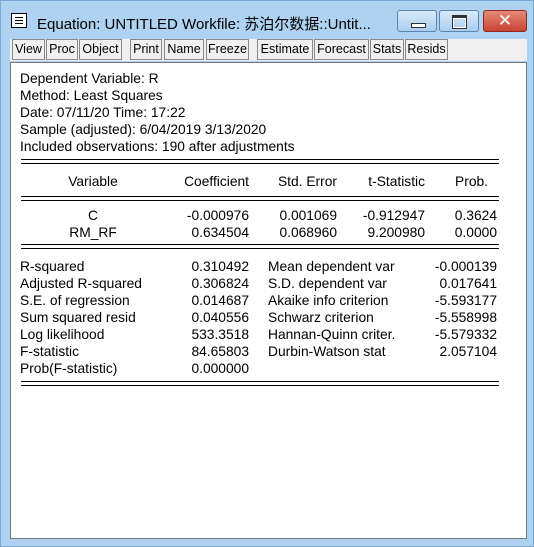  I want to click on stat-label: Durbin-Watson stat, so click(327, 351).